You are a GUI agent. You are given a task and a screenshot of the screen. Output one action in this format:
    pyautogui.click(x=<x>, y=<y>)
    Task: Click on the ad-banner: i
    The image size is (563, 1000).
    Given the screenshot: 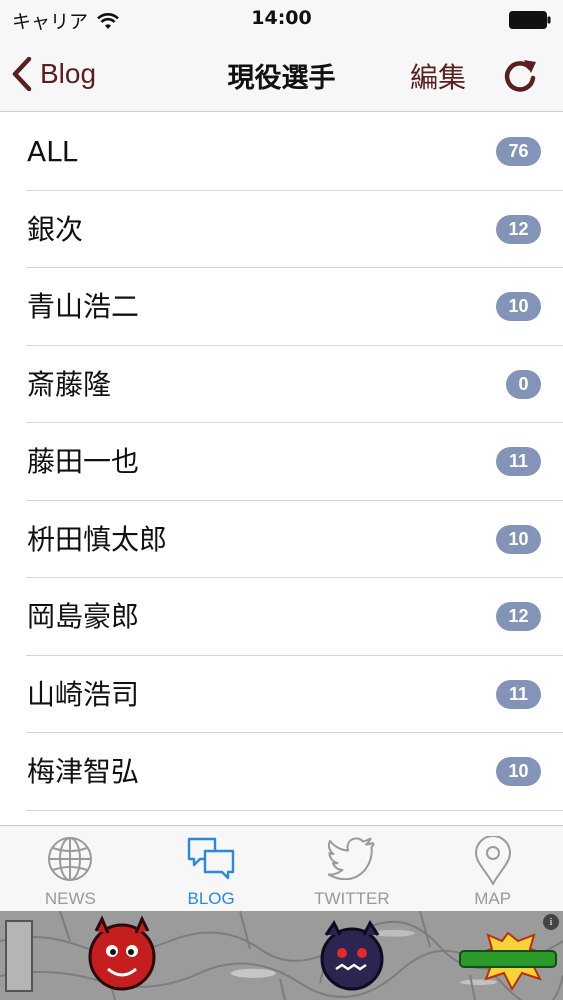 What is the action you would take?
    pyautogui.click(x=281, y=955)
    